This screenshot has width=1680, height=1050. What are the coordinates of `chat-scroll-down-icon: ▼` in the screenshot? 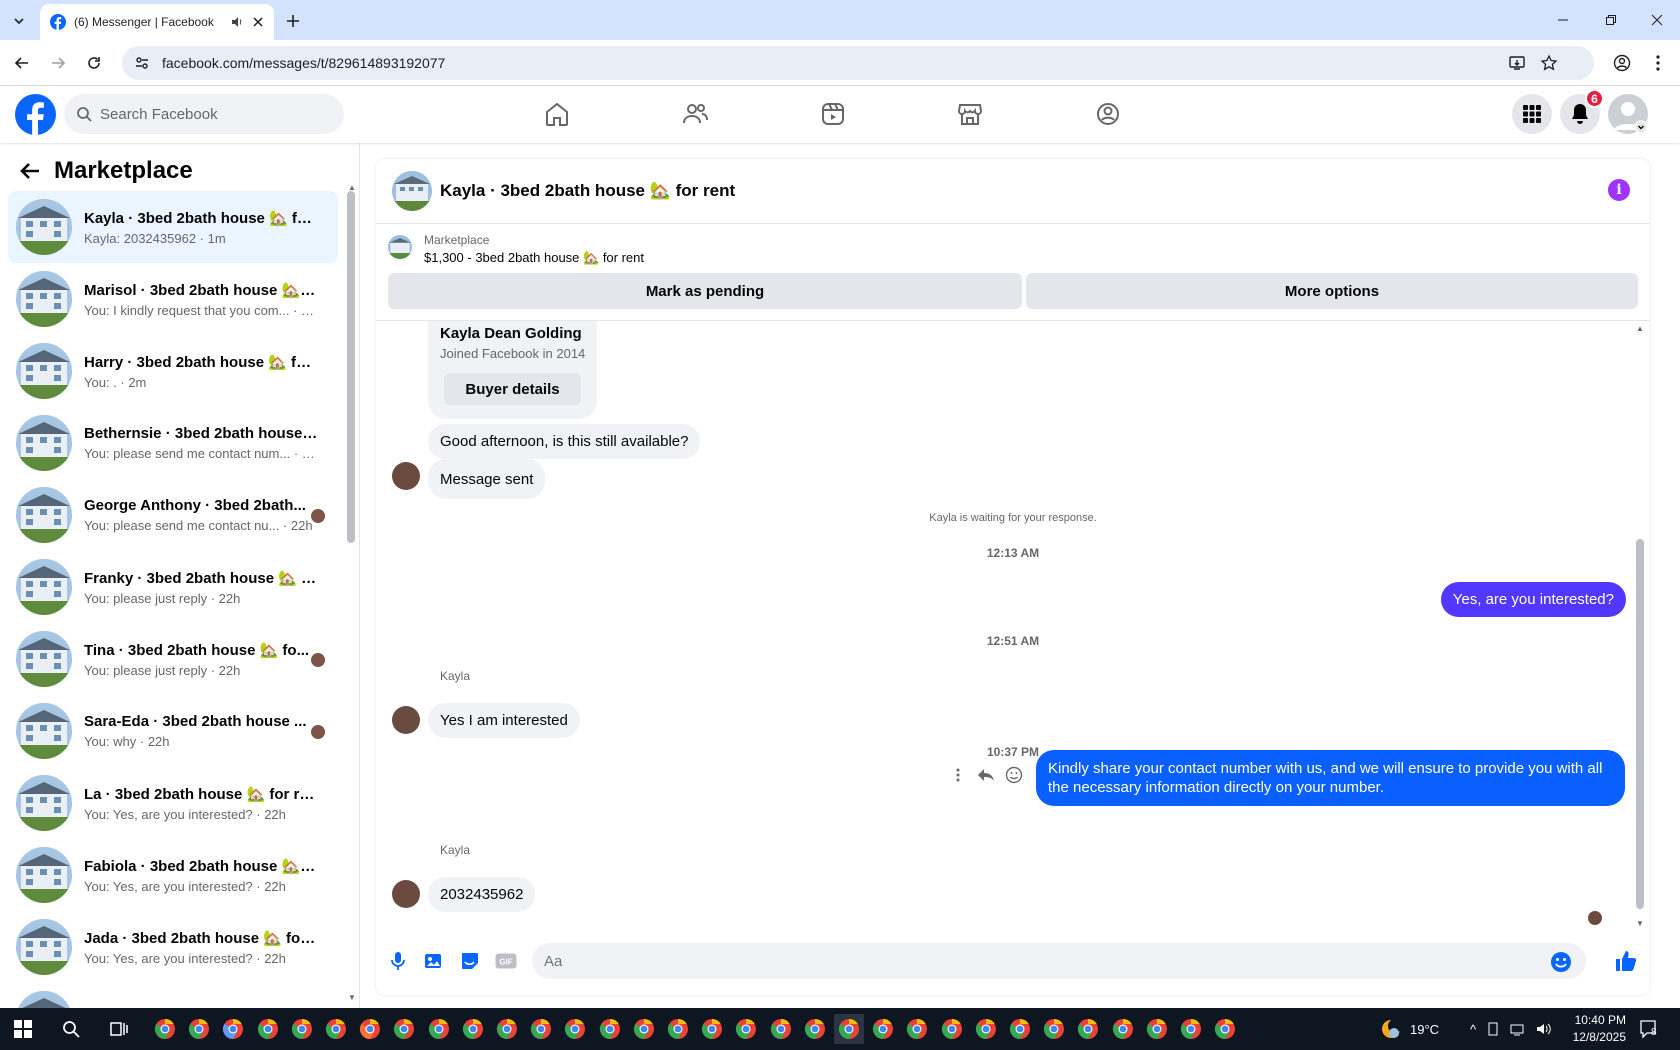 It's located at (1640, 923).